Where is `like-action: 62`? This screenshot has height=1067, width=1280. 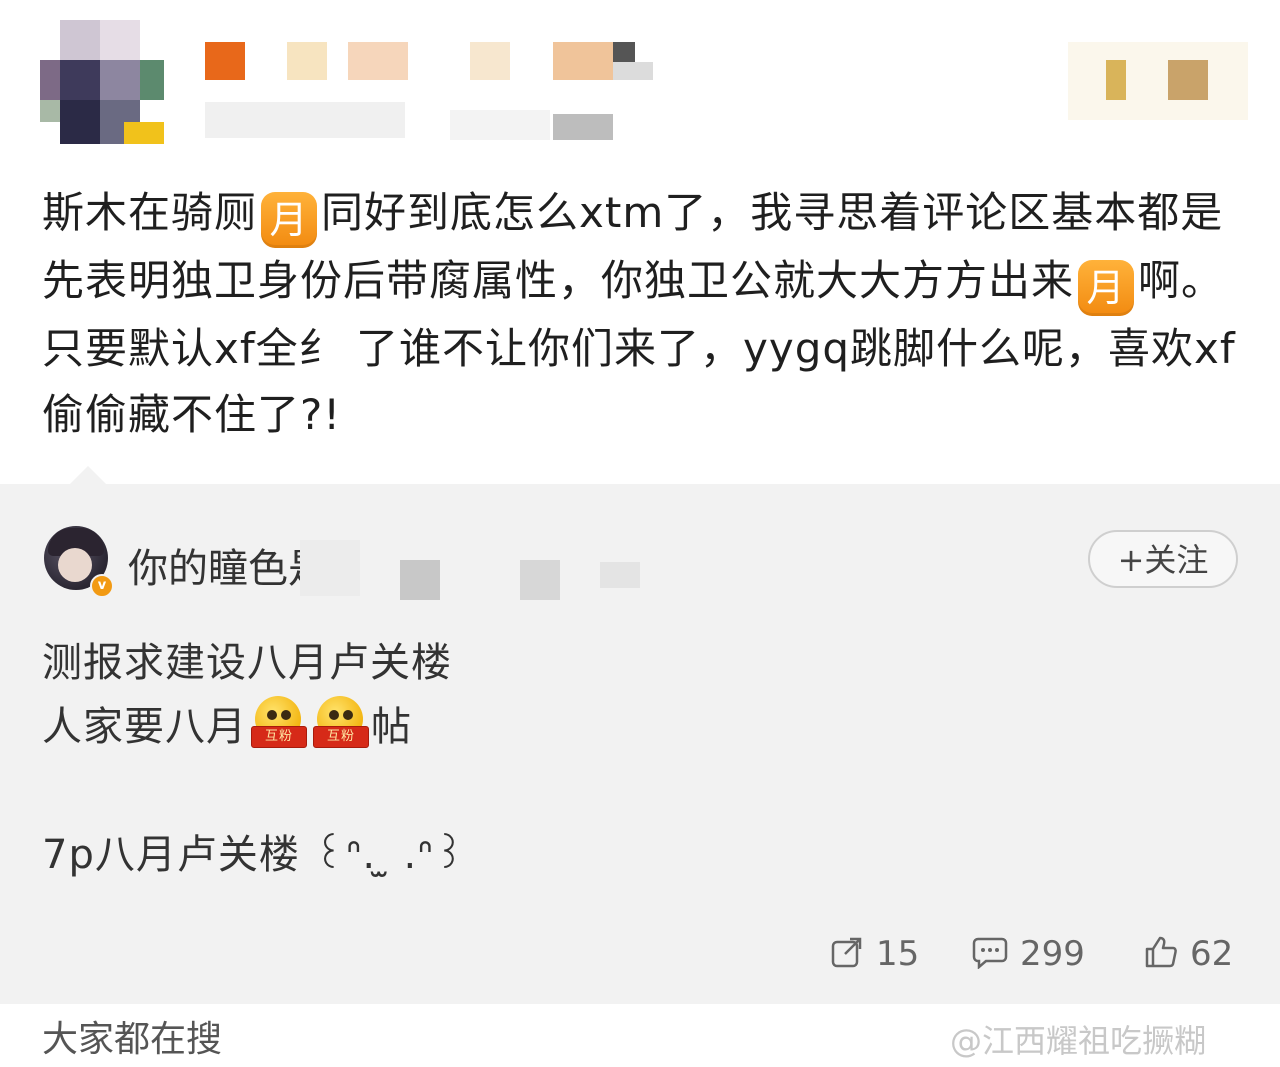 like-action: 62 is located at coordinates (1188, 956).